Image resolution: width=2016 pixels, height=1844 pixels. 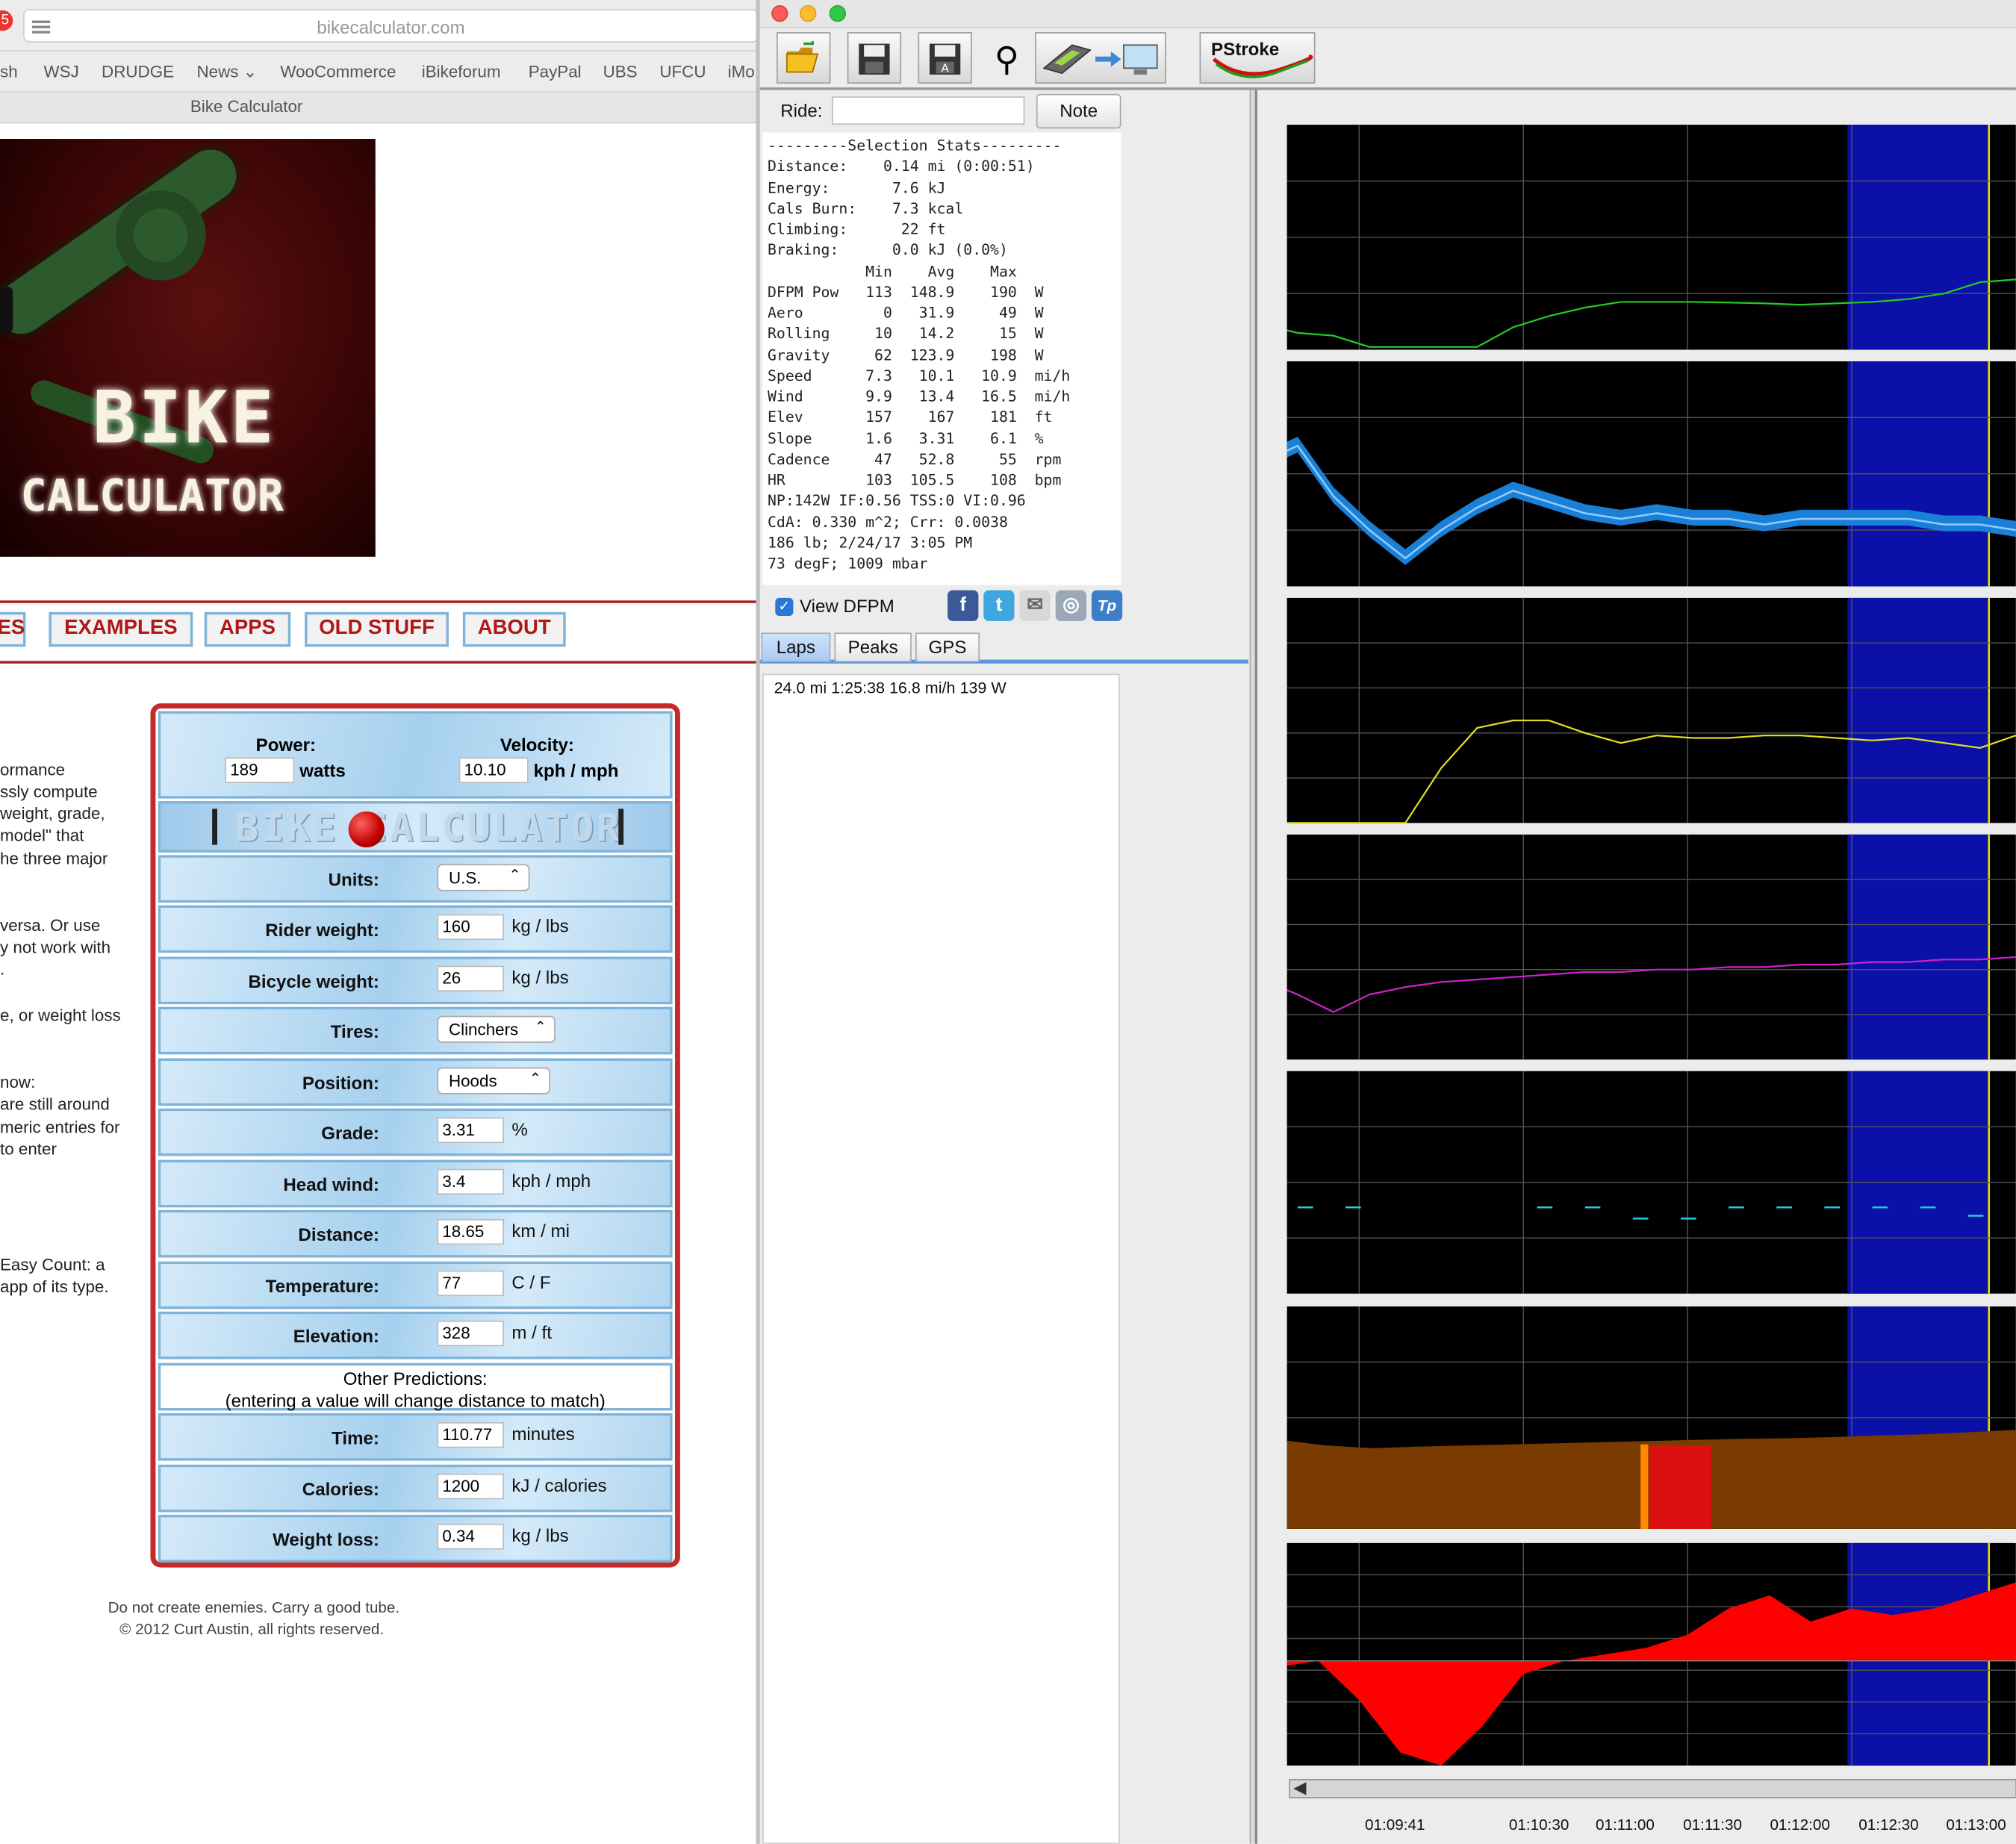 I want to click on nav-link-old-stuff: OLD STUFF, so click(x=377, y=629).